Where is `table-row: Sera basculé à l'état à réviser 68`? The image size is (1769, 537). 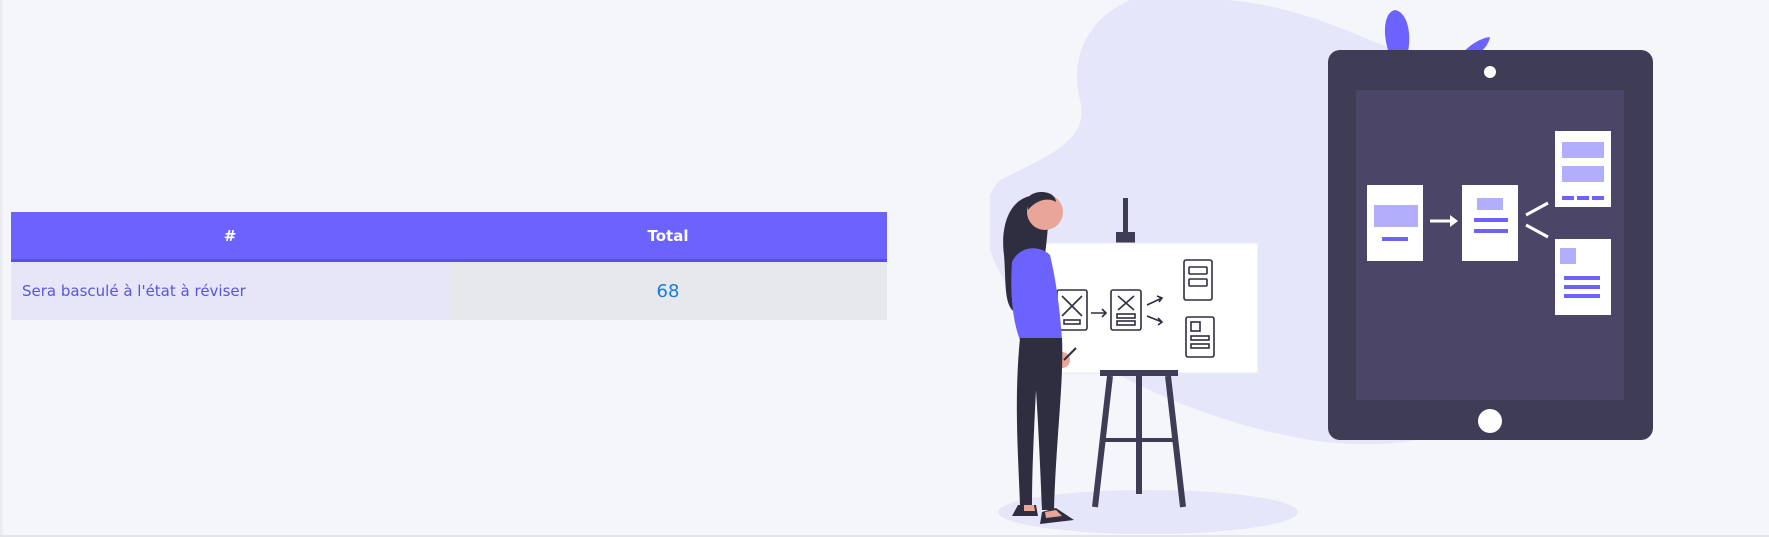
table-row: Sera basculé à l'état à réviser 68 is located at coordinates (449, 290).